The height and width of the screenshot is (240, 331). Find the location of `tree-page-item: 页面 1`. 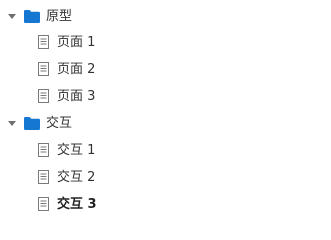

tree-page-item: 页面 1 is located at coordinates (66, 42).